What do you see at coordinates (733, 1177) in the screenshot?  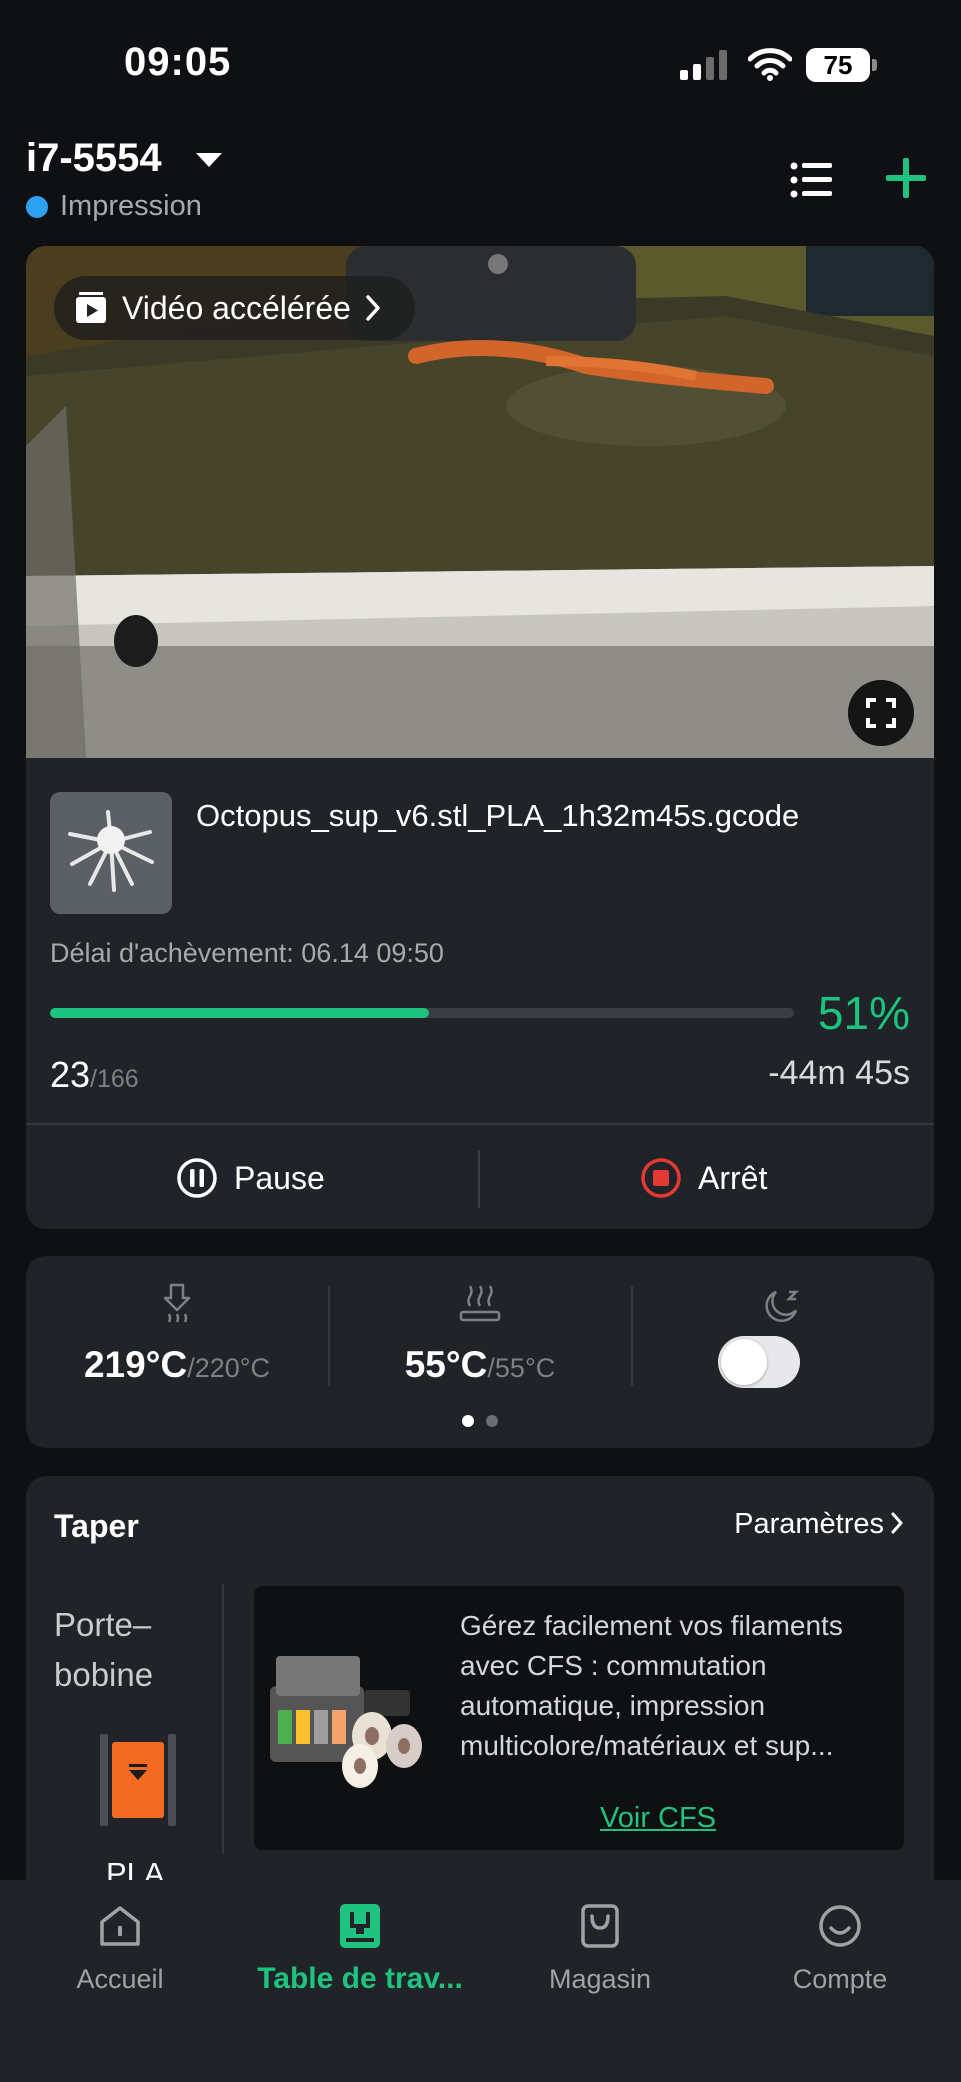 I see `stop-label: Arrêt` at bounding box center [733, 1177].